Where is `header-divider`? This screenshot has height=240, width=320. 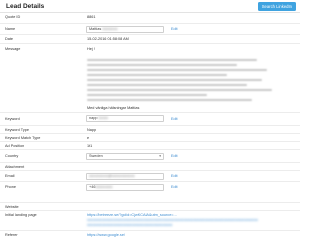
header-divider is located at coordinates (150, 12).